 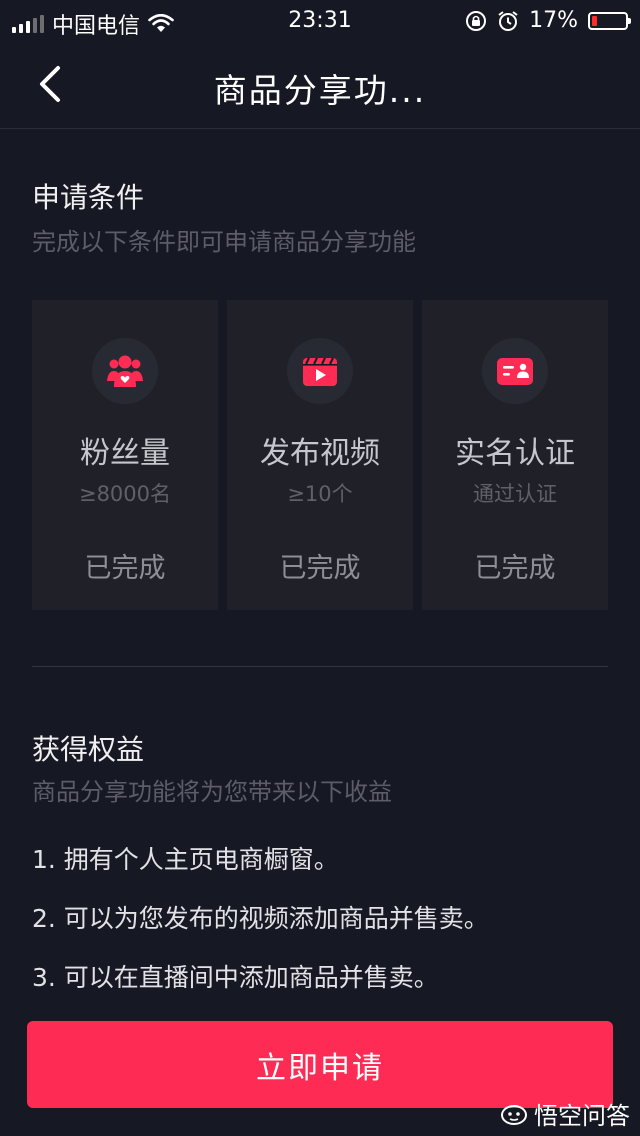 What do you see at coordinates (320, 494) in the screenshot?
I see `card-requirement: ≥10个` at bounding box center [320, 494].